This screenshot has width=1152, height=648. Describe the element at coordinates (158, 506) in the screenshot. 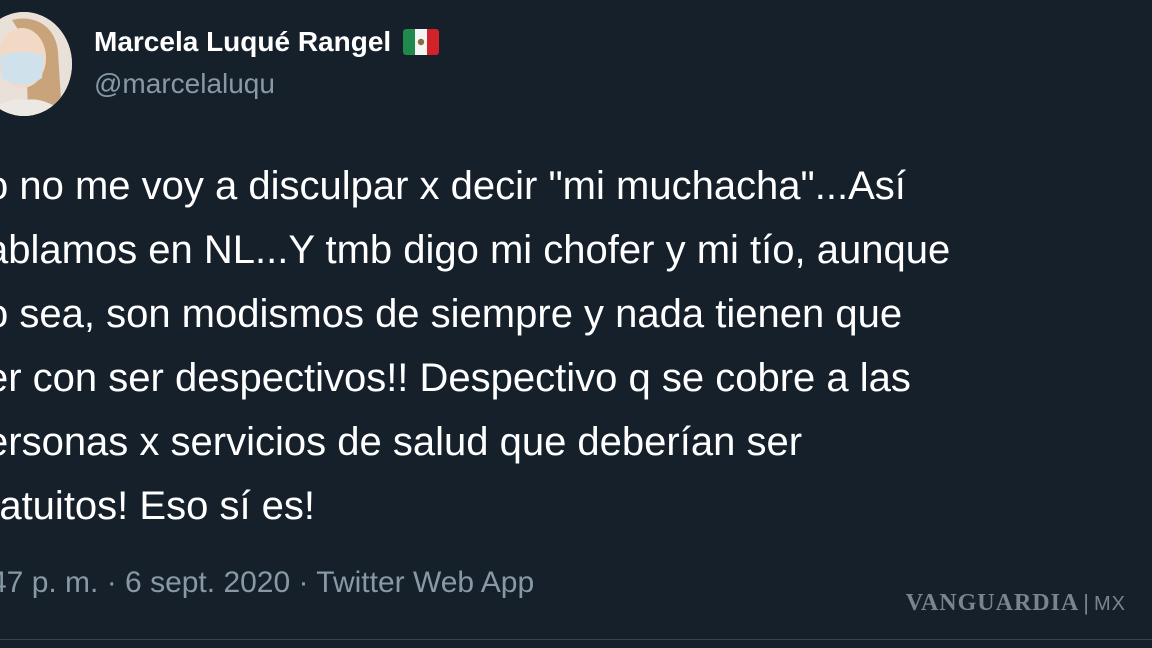

I see `tweet-text-line: ratuitos! Eso sí es!` at that location.